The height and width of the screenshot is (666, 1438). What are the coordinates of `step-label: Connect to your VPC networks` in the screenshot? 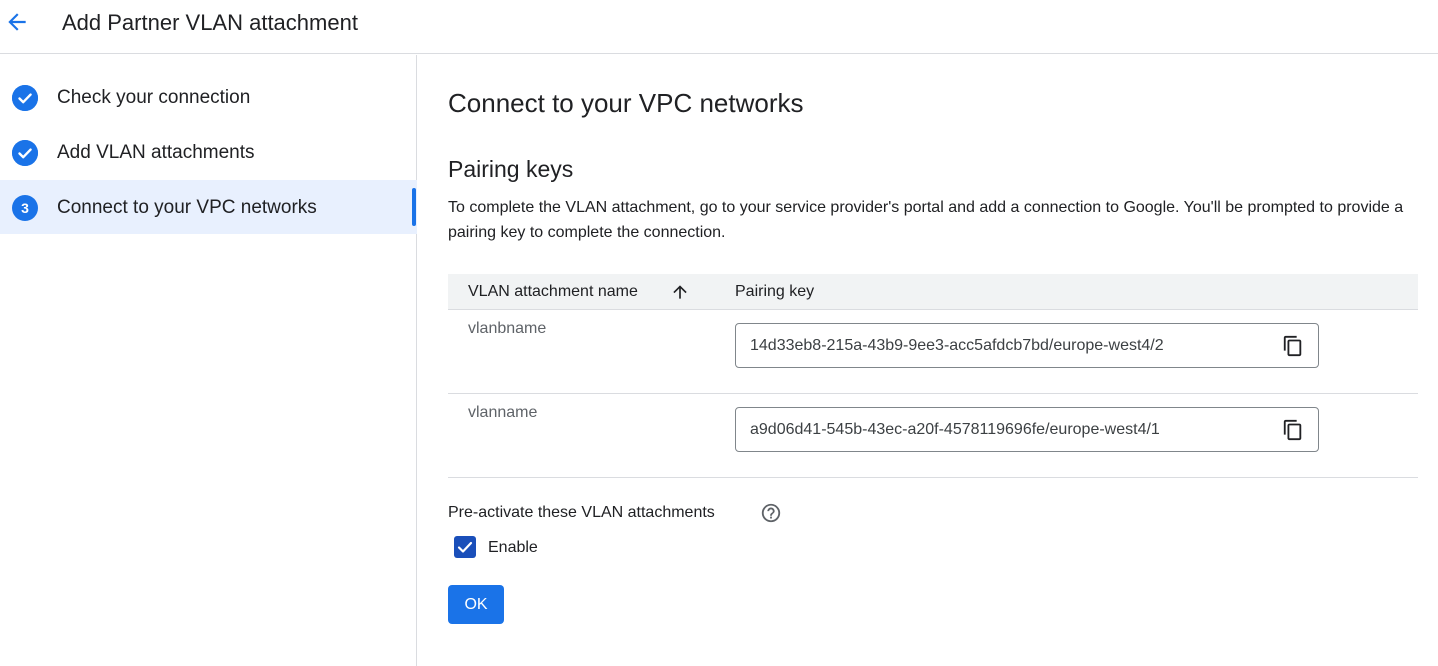 It's located at (187, 207).